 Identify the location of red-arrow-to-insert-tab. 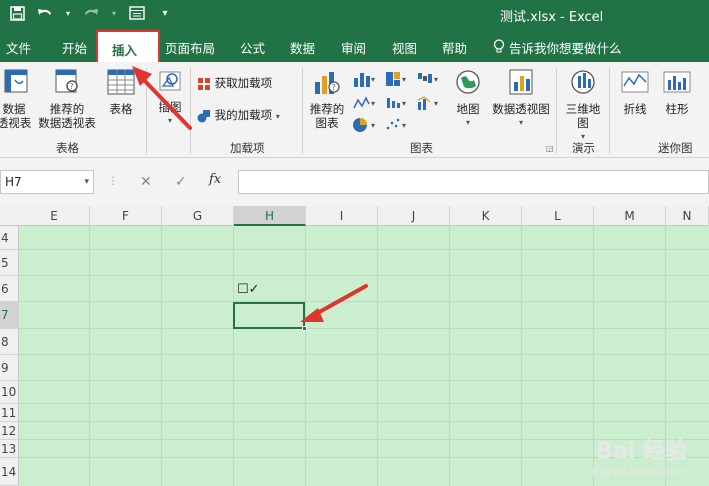
(162, 98).